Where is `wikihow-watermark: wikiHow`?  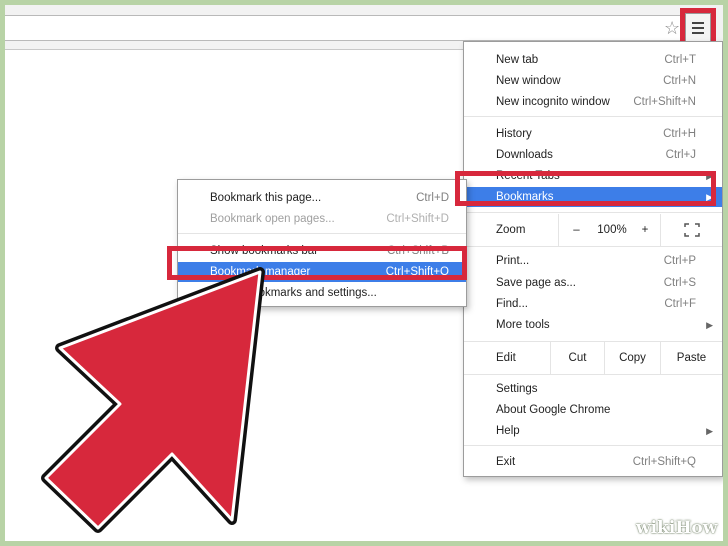 wikihow-watermark: wikiHow is located at coordinates (677, 528).